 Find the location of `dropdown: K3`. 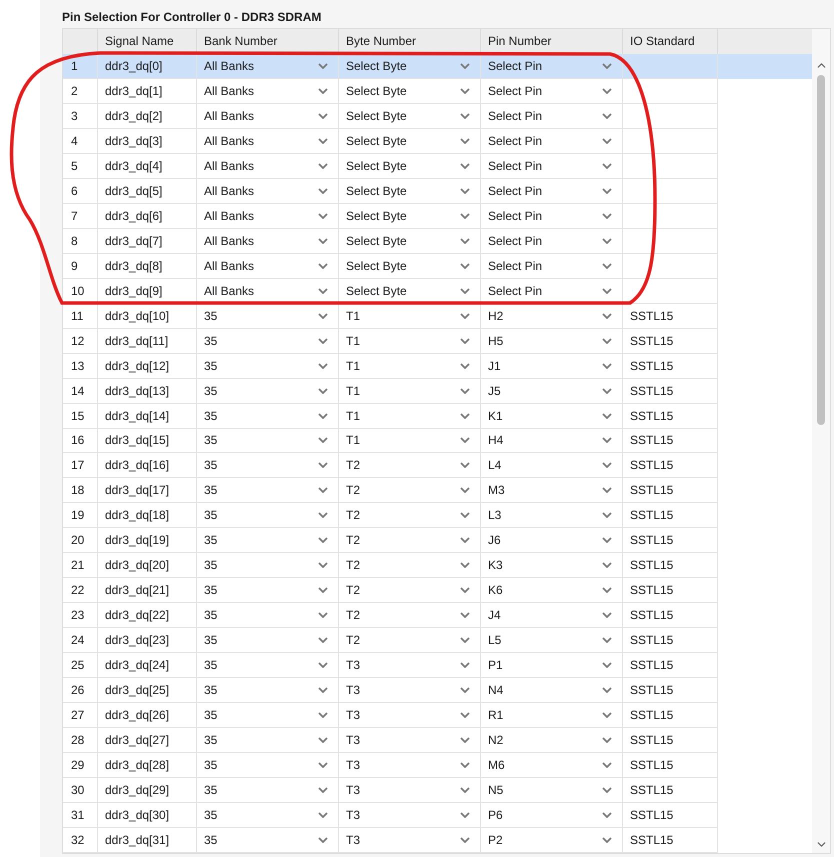

dropdown: K3 is located at coordinates (552, 565).